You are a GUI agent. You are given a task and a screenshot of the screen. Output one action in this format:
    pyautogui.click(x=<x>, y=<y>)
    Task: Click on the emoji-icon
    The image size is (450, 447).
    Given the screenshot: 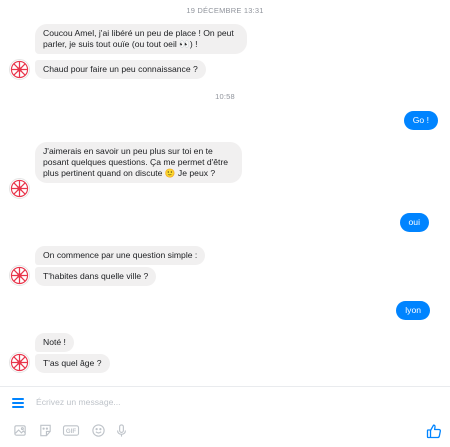 What is the action you would take?
    pyautogui.click(x=98, y=430)
    